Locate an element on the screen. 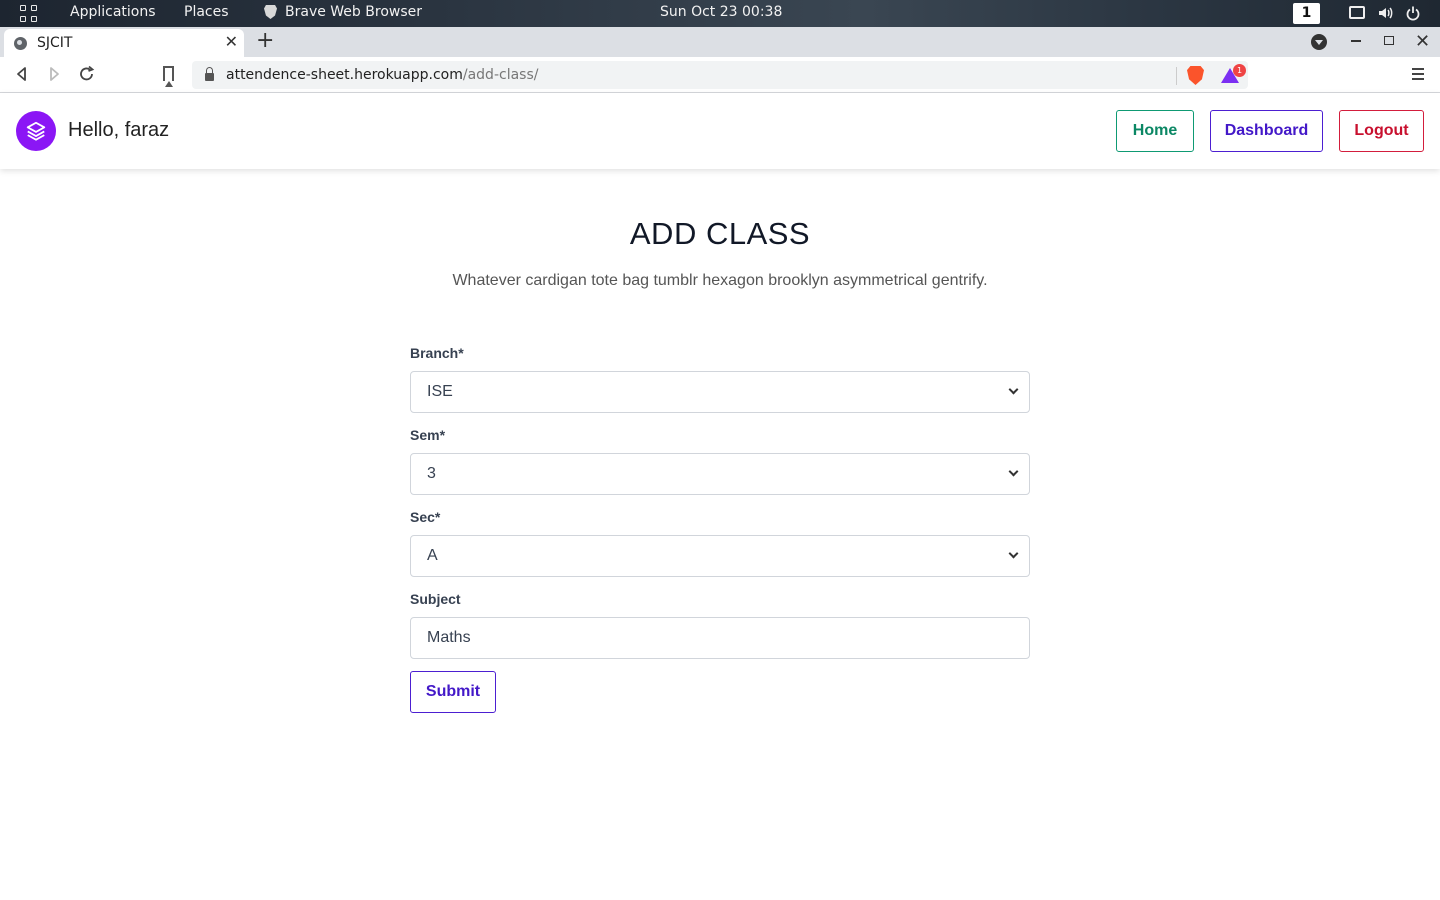 The height and width of the screenshot is (900, 1440). new-tab-button: + is located at coordinates (265, 41).